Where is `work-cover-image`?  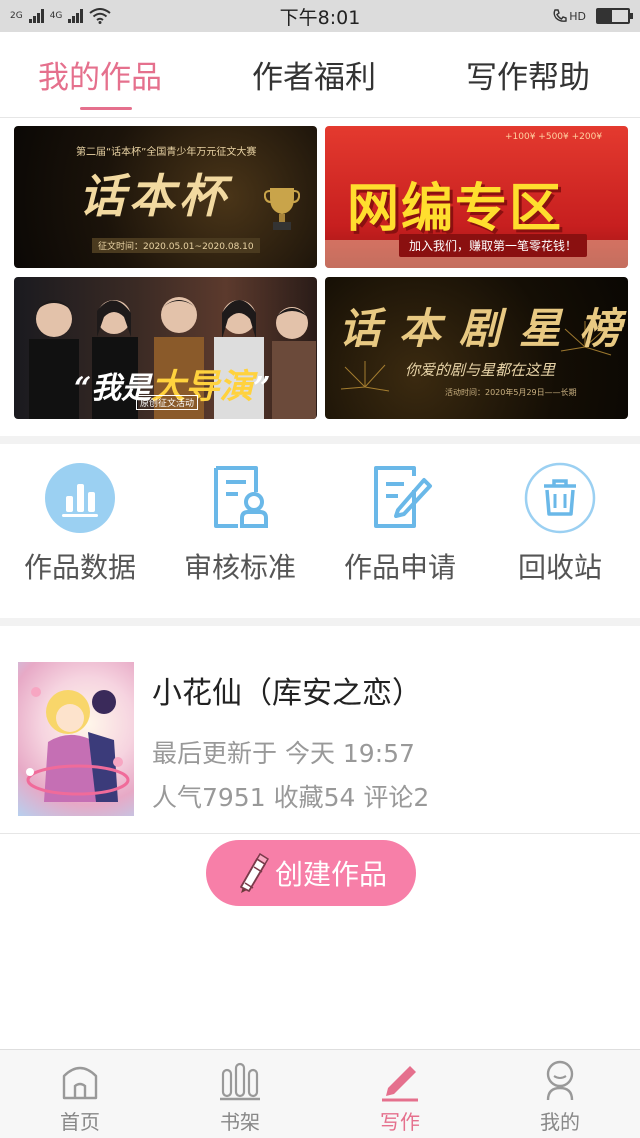 work-cover-image is located at coordinates (76, 739).